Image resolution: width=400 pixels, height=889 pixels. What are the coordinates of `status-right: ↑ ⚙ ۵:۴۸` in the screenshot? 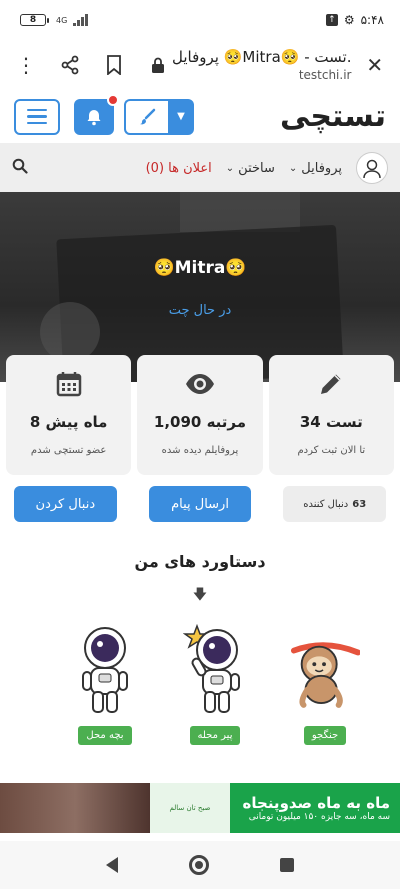 It's located at (354, 20).